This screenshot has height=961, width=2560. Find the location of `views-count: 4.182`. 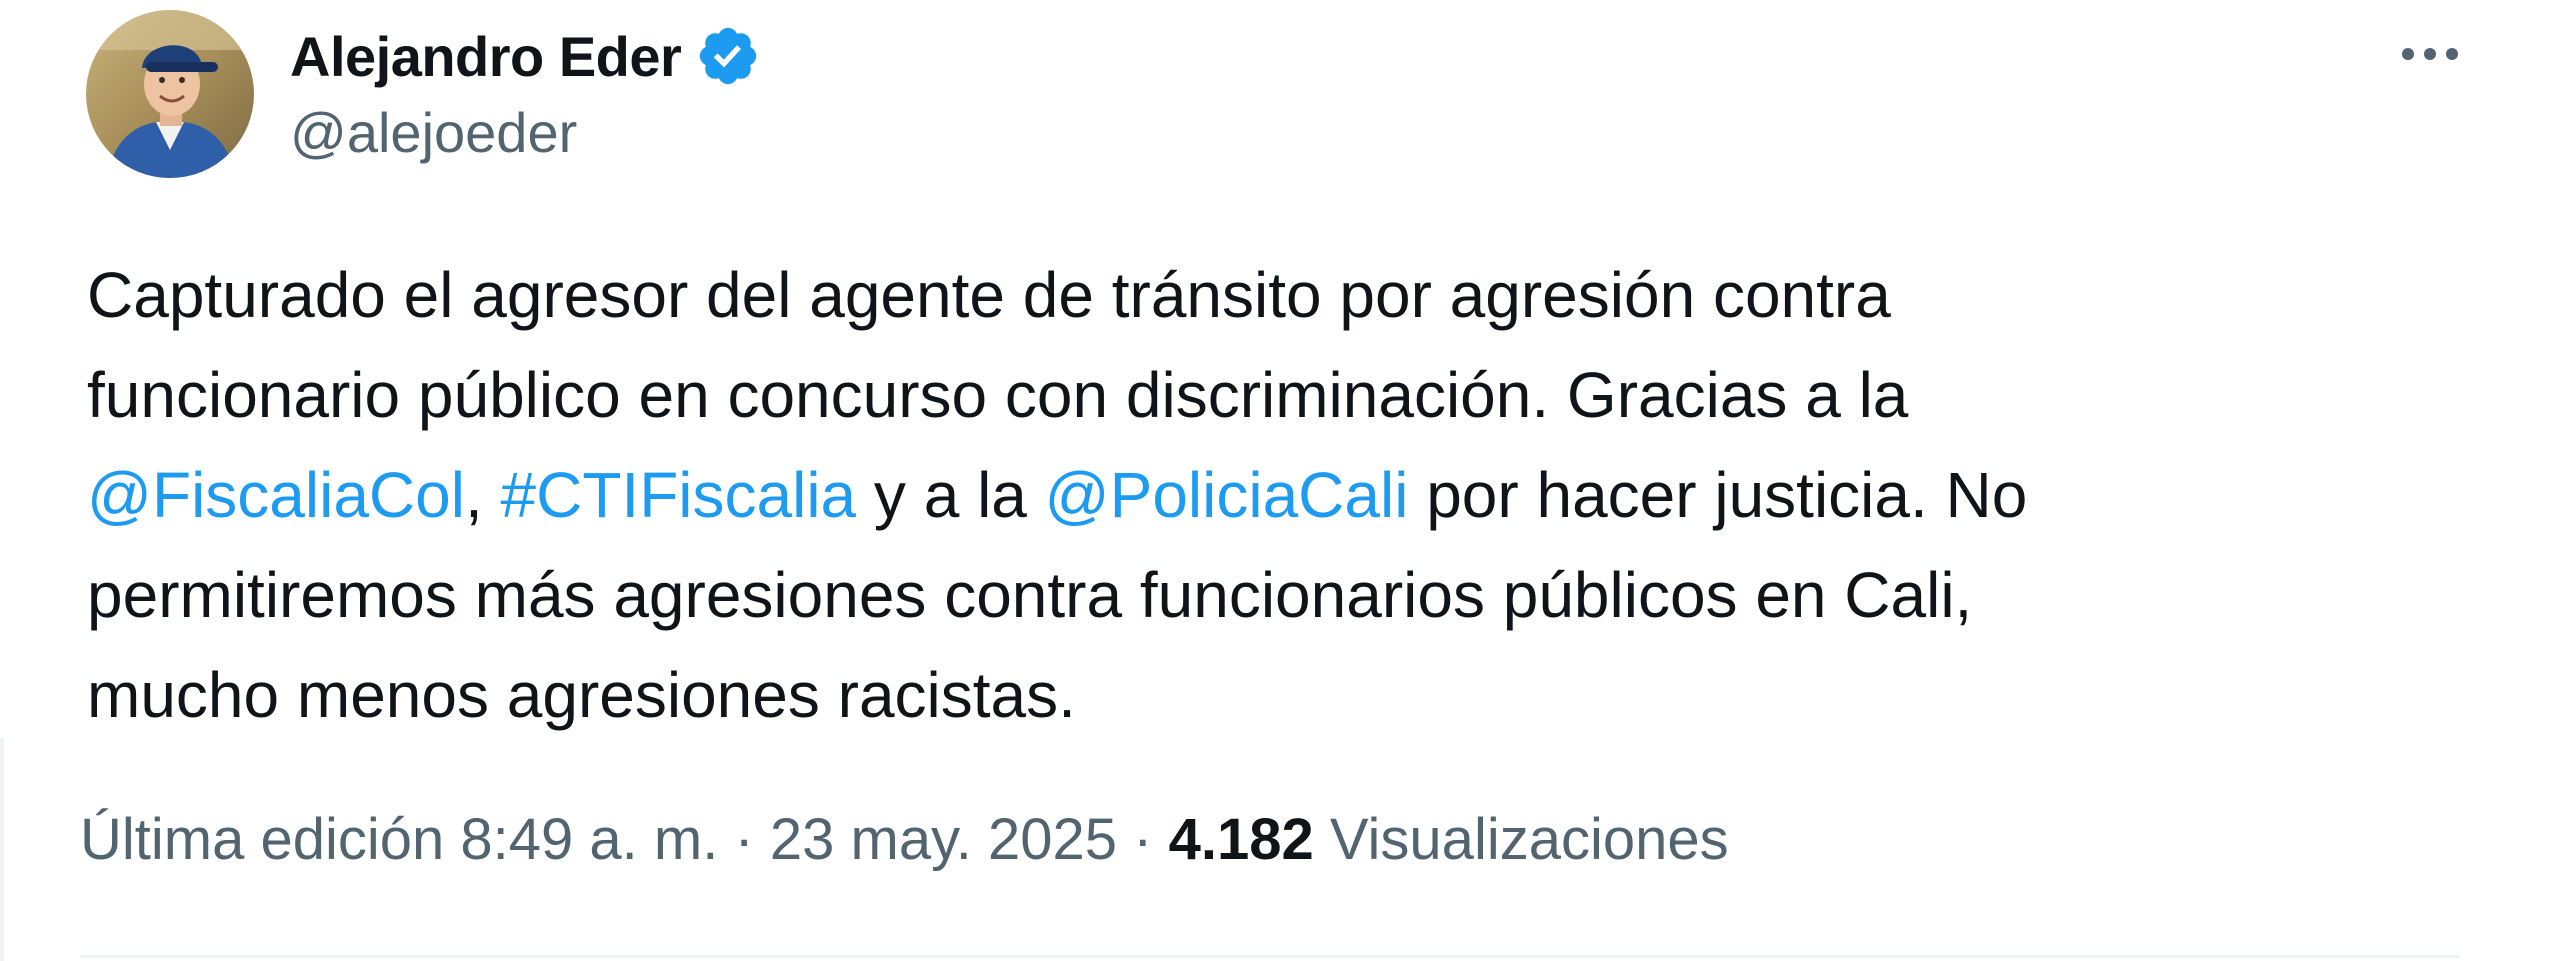

views-count: 4.182 is located at coordinates (1241, 839).